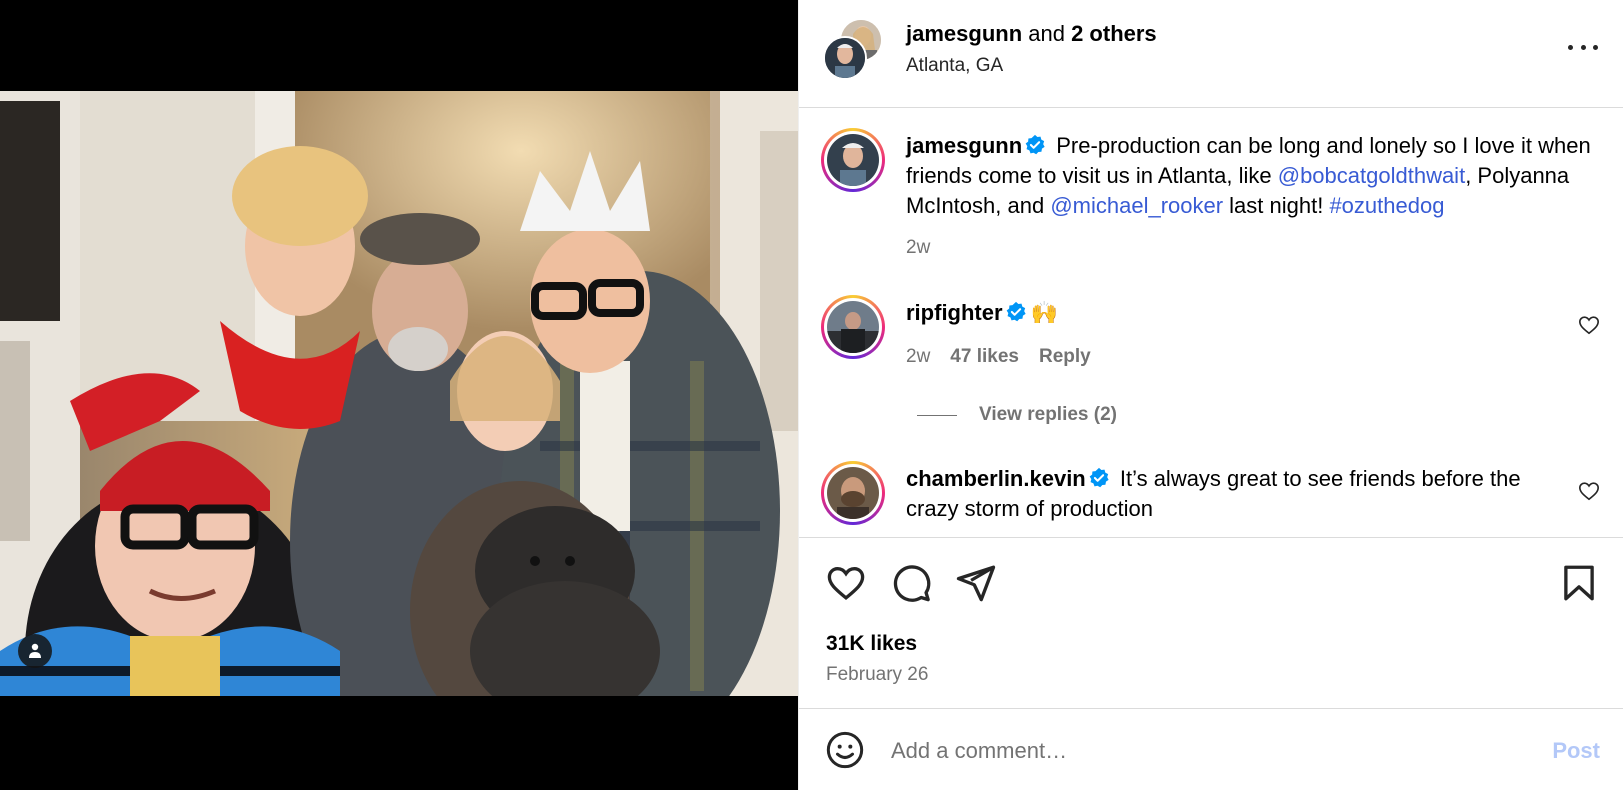 This screenshot has height=790, width=1623. What do you see at coordinates (1226, 313) in the screenshot?
I see `comment-text: ripfighter 🙌` at bounding box center [1226, 313].